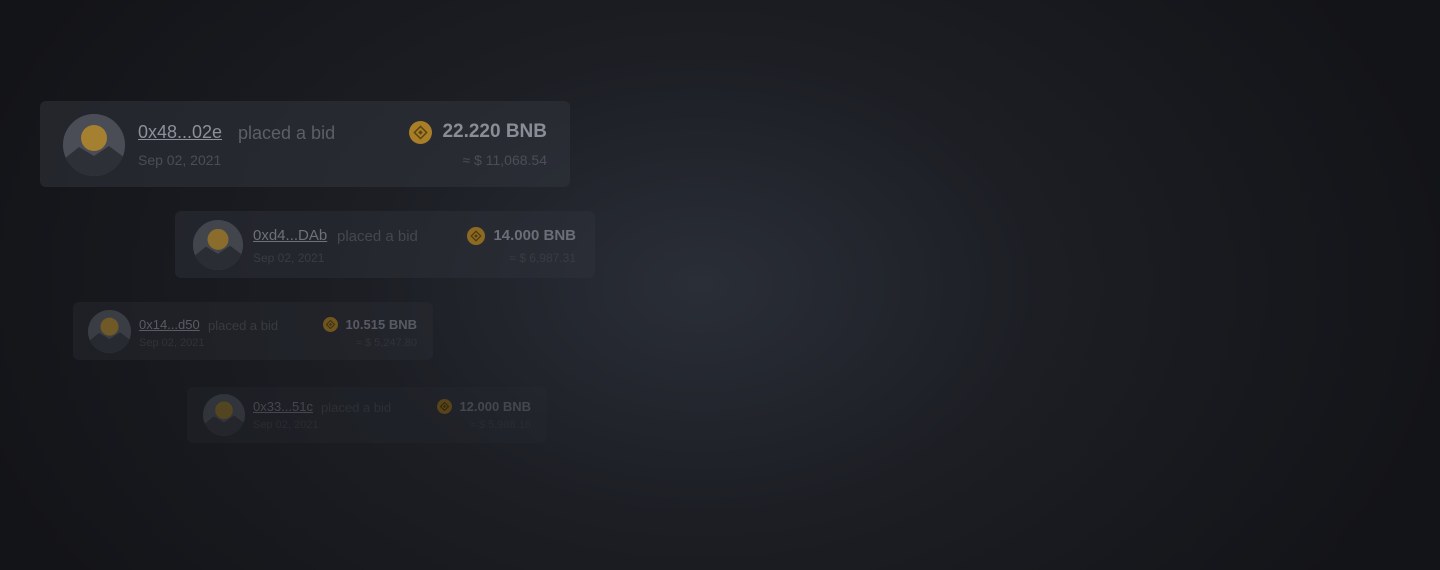 This screenshot has height=570, width=1440. What do you see at coordinates (169, 324) in the screenshot?
I see `bidder-address-link: 0x14...d50` at bounding box center [169, 324].